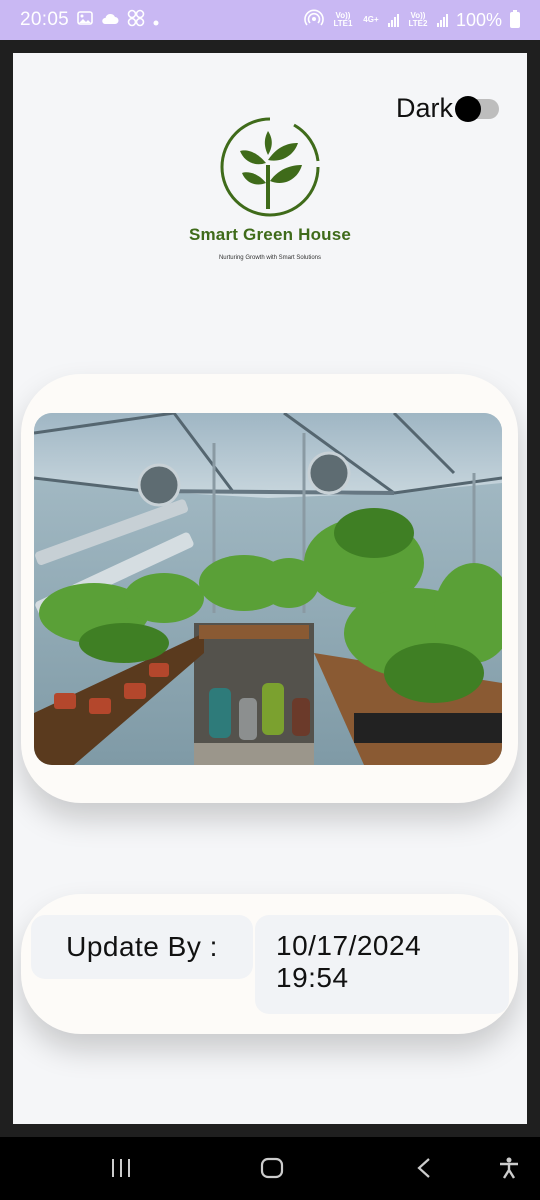 This screenshot has width=540, height=1200. Describe the element at coordinates (343, 19) in the screenshot. I see `sim1-label: Vo)) LTE1` at that location.